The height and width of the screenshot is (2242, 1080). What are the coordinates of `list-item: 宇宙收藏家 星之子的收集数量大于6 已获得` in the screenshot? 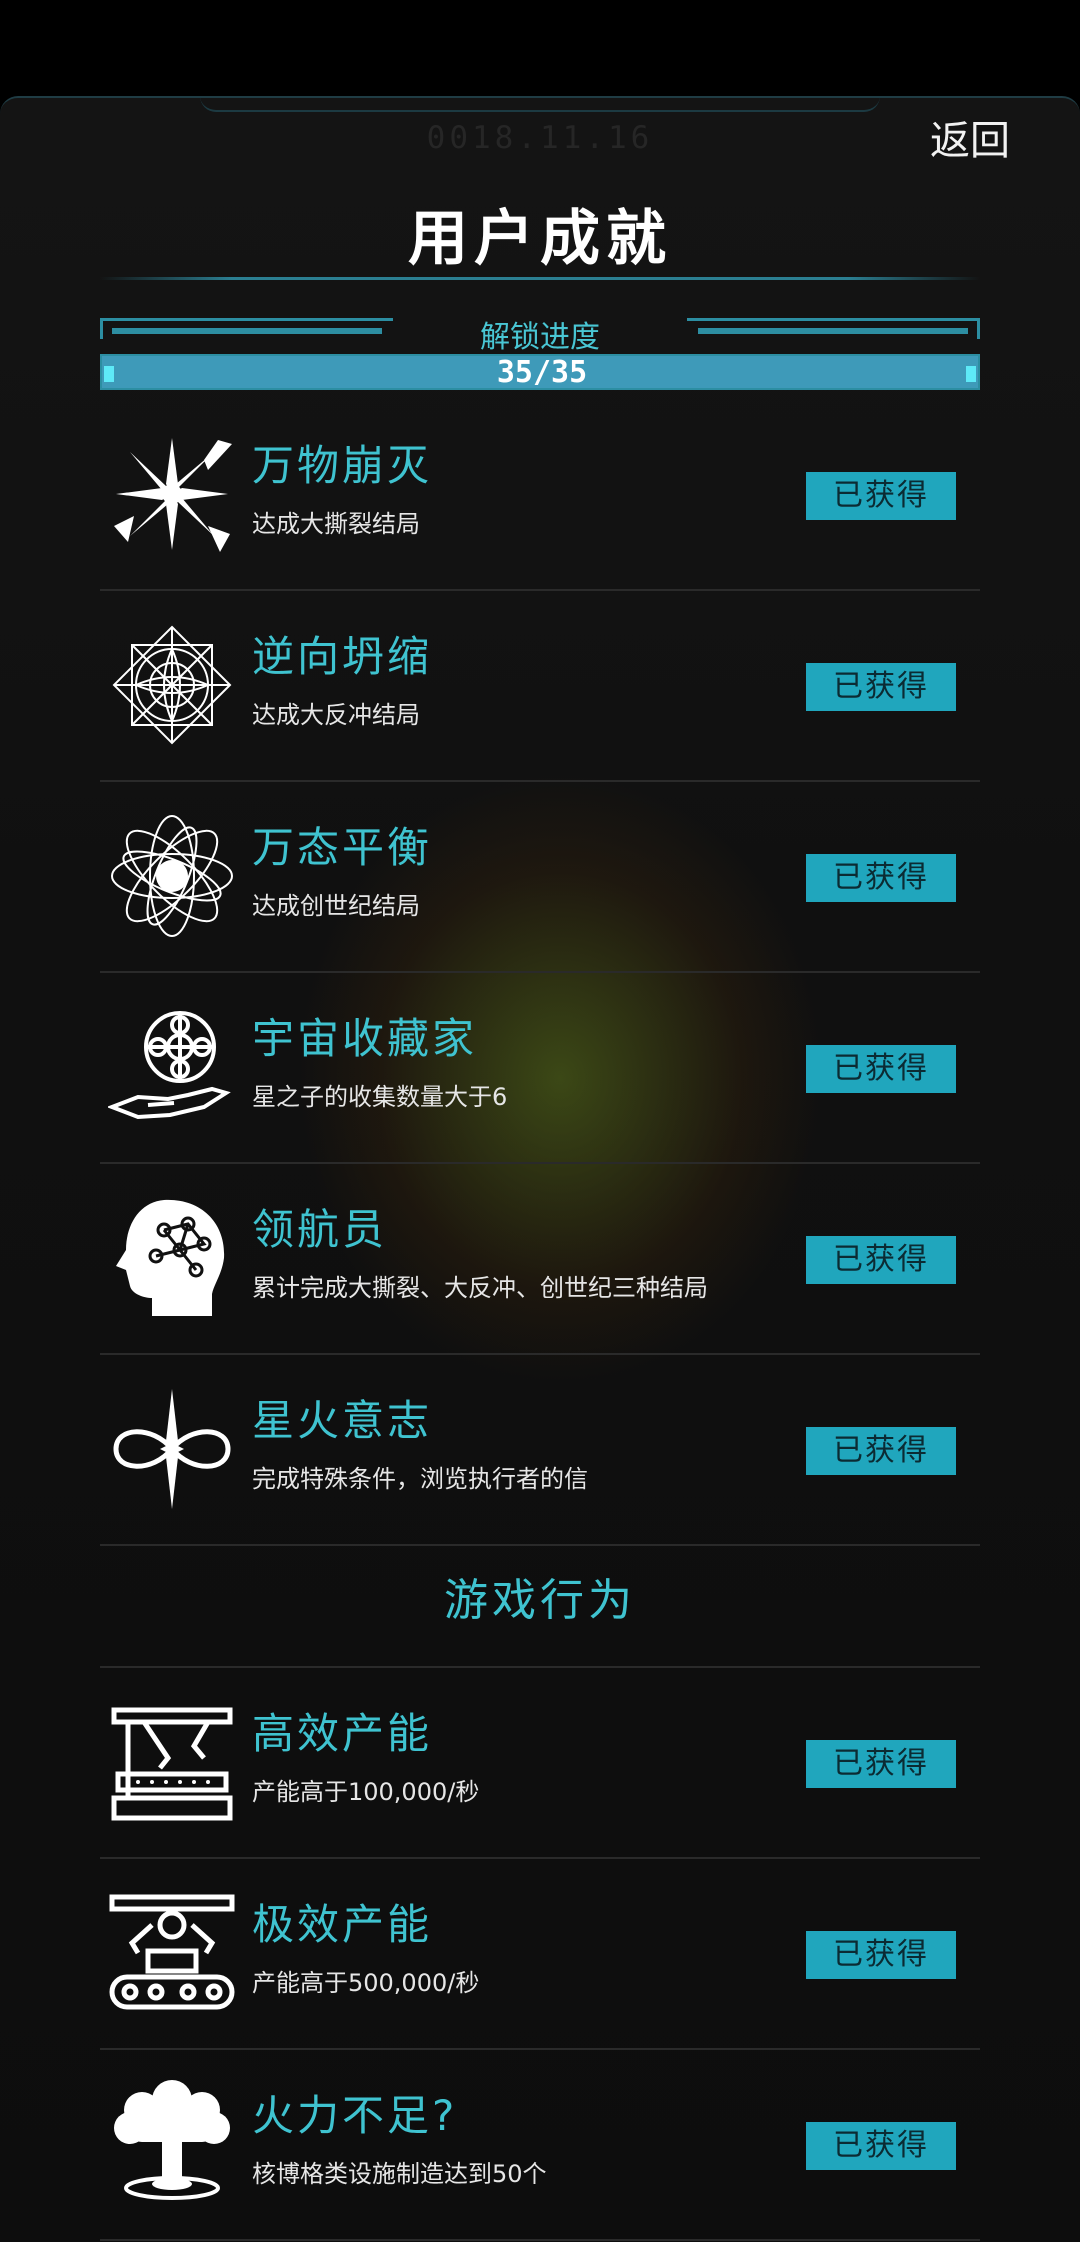 It's located at (540, 1068).